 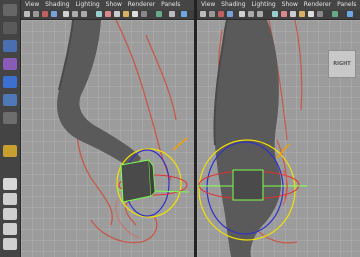 What do you see at coordinates (10, 151) in the screenshot?
I see `last-tool-icon` at bounding box center [10, 151].